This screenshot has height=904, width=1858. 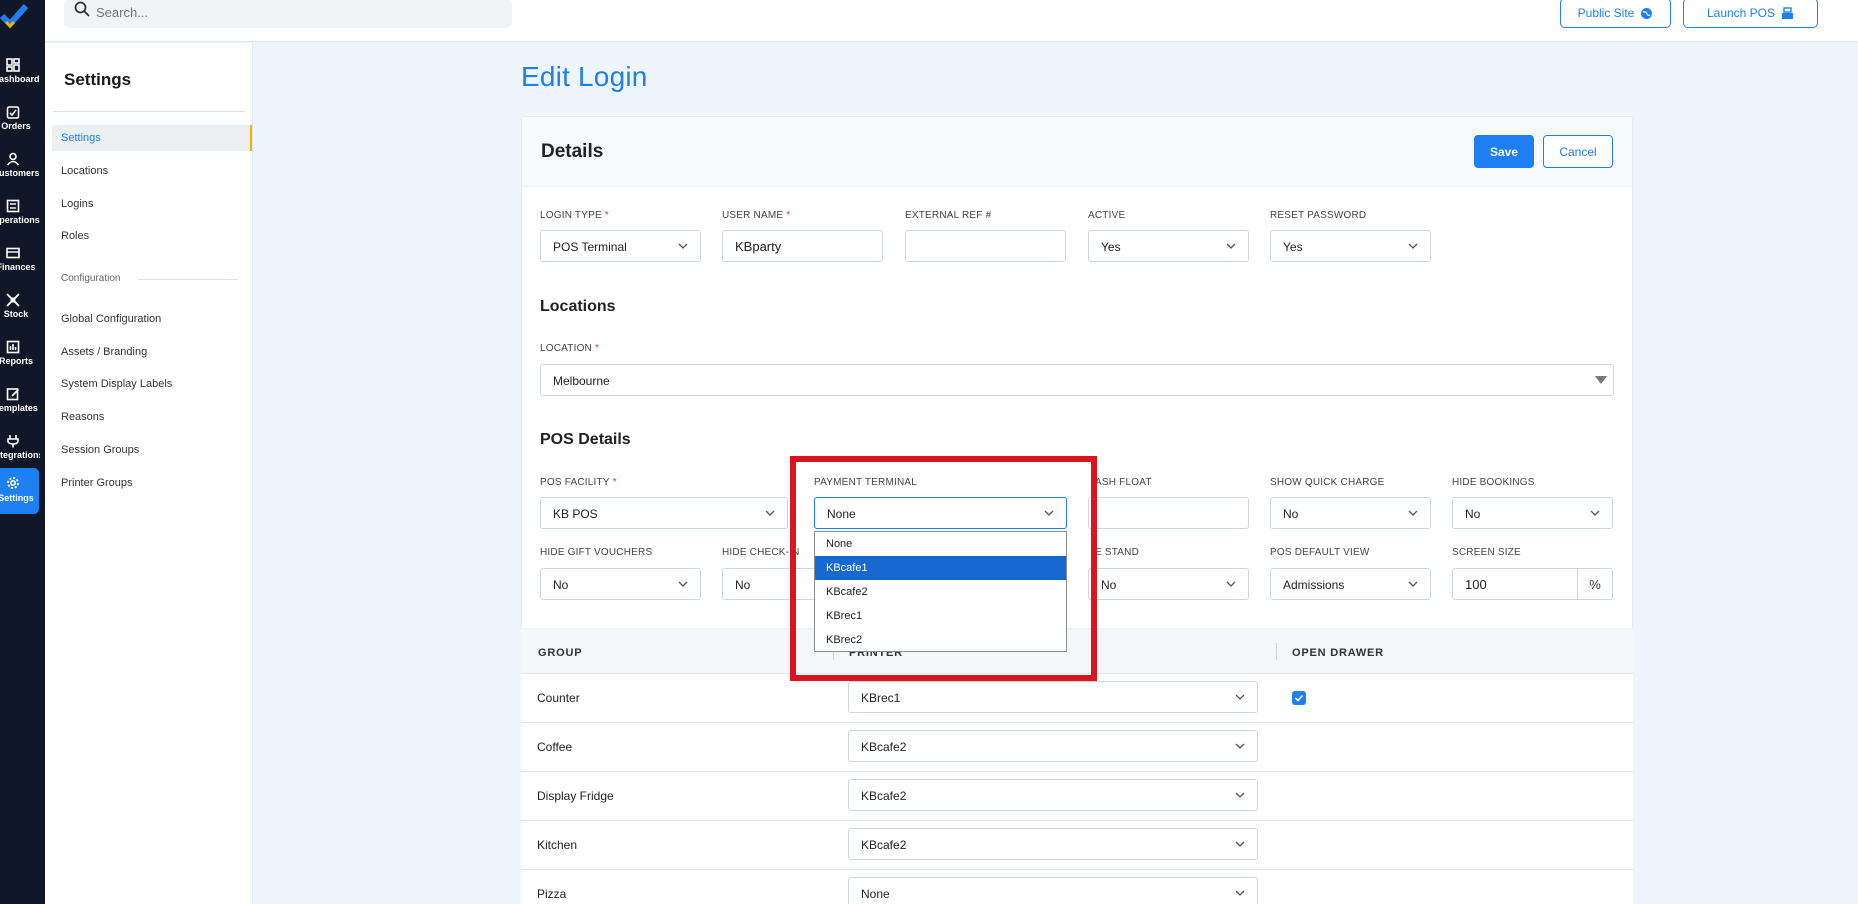 What do you see at coordinates (1168, 584) in the screenshot?
I see `hide-stand-select: No` at bounding box center [1168, 584].